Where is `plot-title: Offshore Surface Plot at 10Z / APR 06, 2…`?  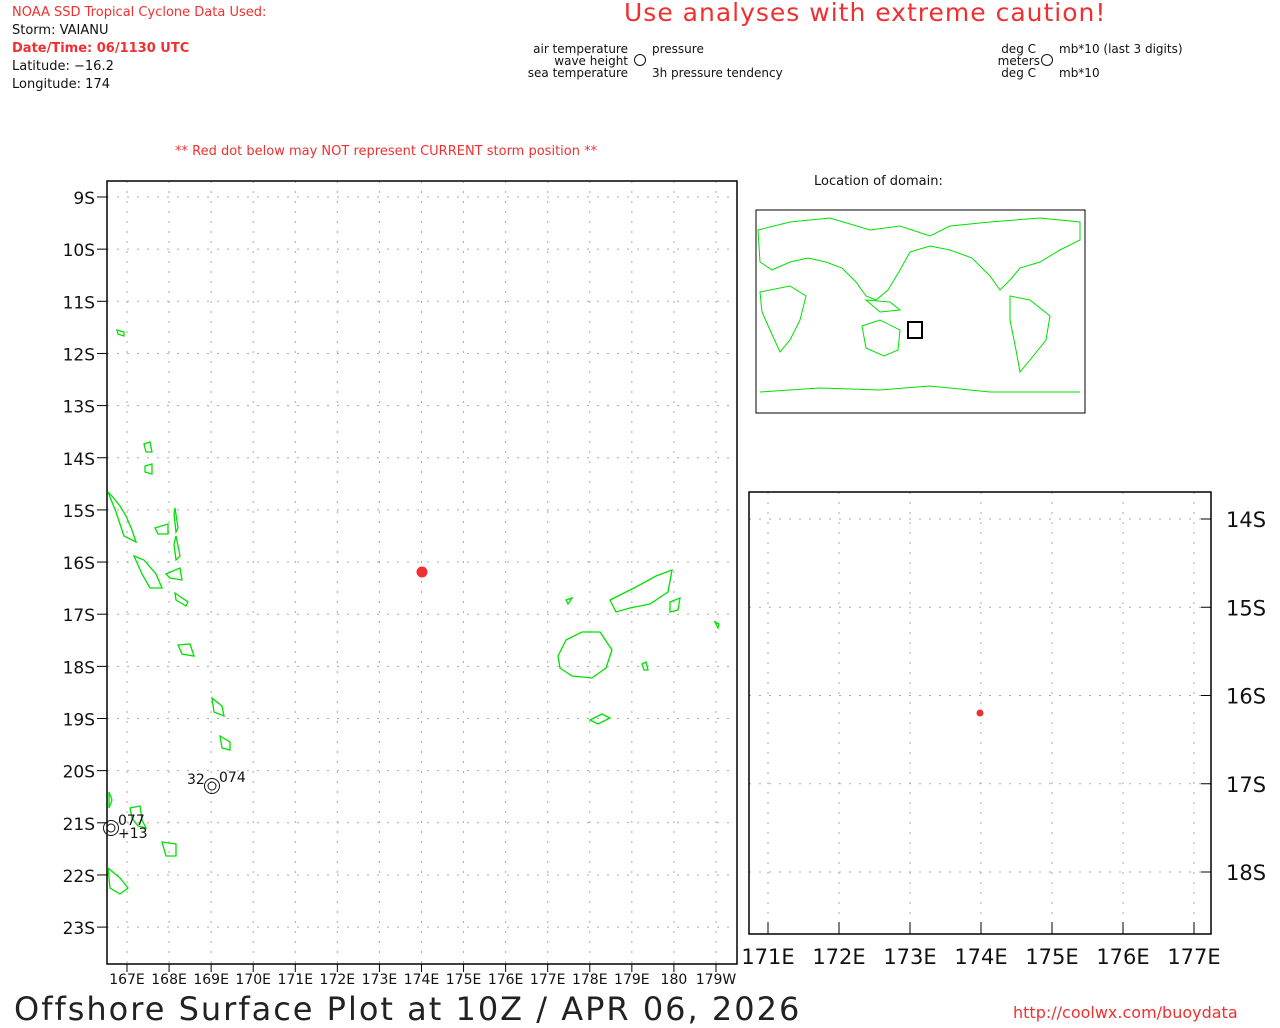 plot-title: Offshore Surface Plot at 10Z / APR 06, 2… is located at coordinates (408, 1009).